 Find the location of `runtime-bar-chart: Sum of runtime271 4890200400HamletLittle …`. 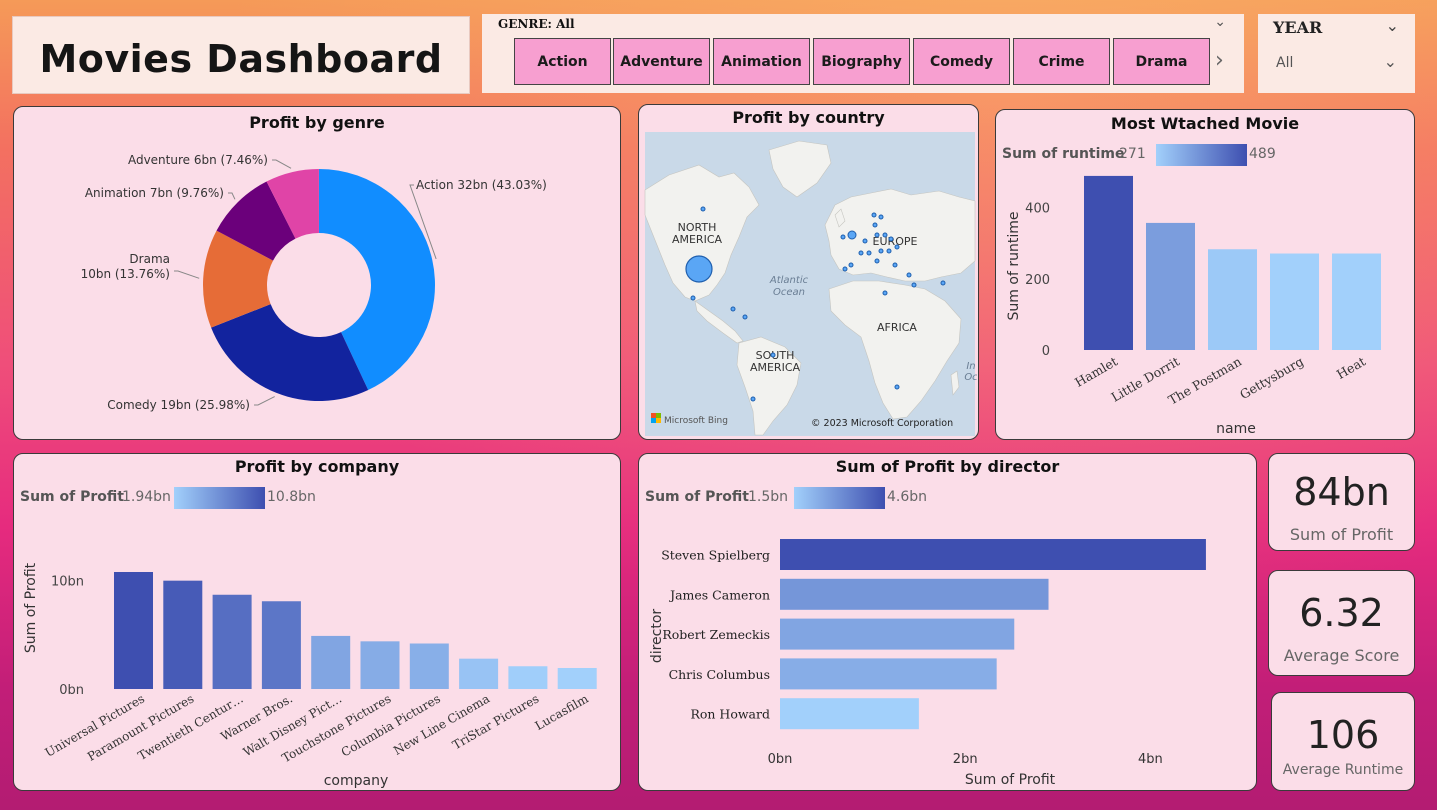

runtime-bar-chart: Sum of runtime271 4890200400HamletLittle … is located at coordinates (1191, 290).